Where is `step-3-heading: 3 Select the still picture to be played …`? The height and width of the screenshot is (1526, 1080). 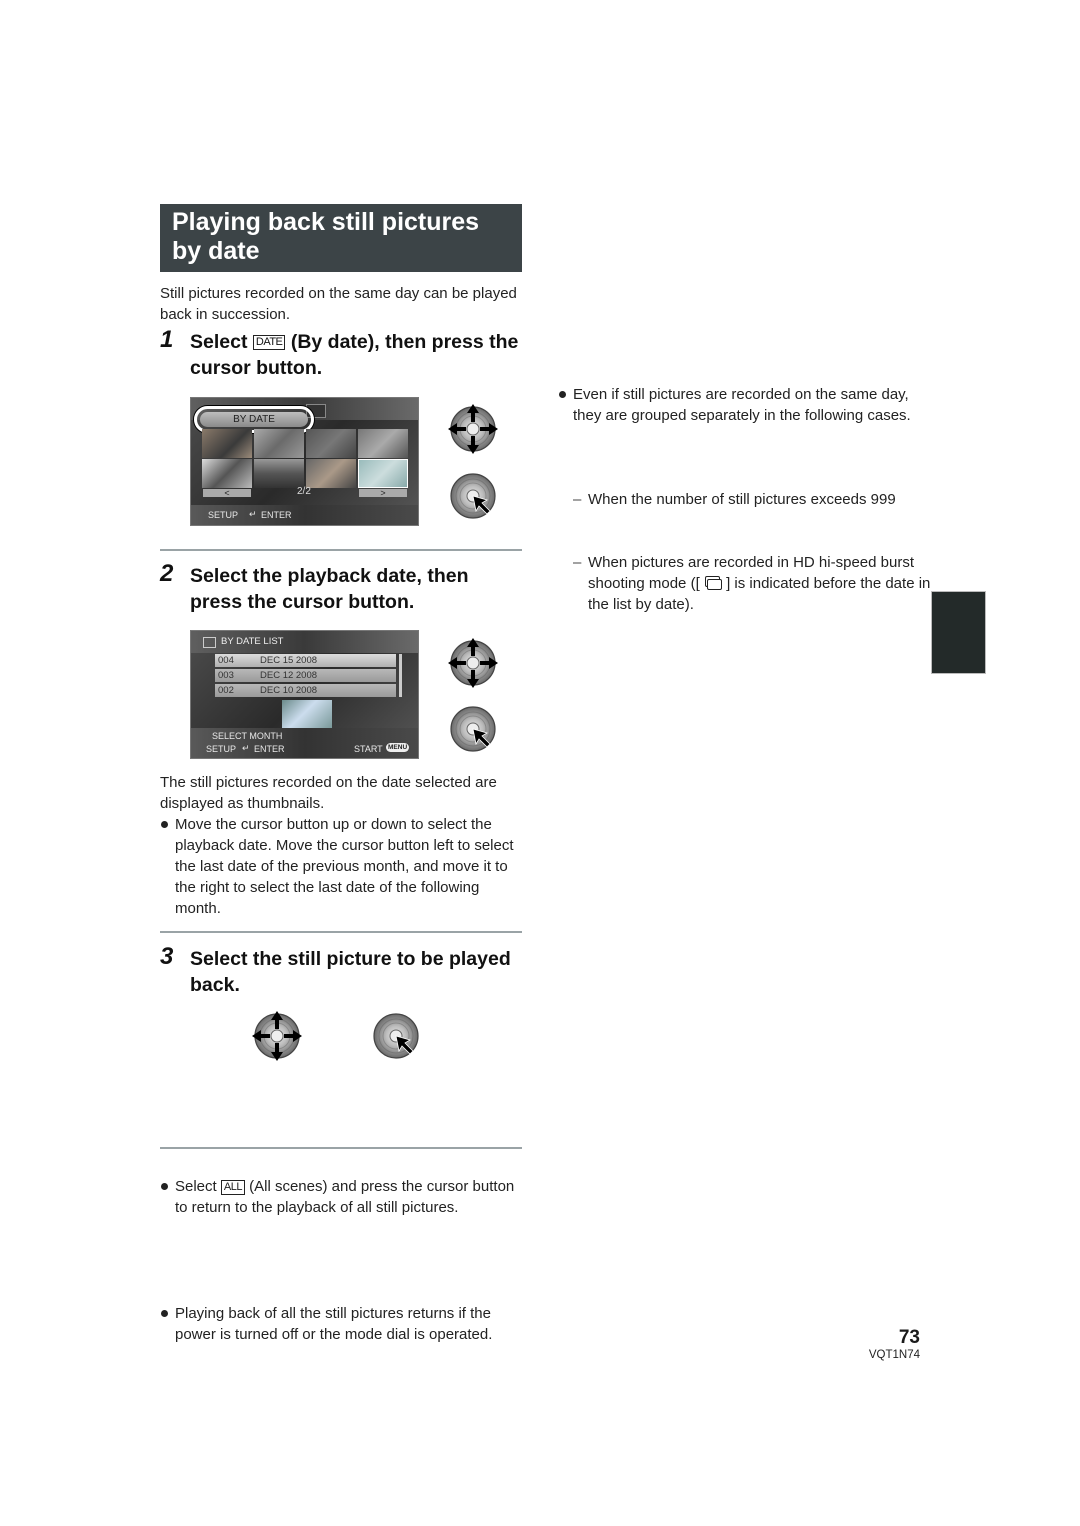
step-3-heading: 3 Select the still picture to be played … is located at coordinates (342, 970).